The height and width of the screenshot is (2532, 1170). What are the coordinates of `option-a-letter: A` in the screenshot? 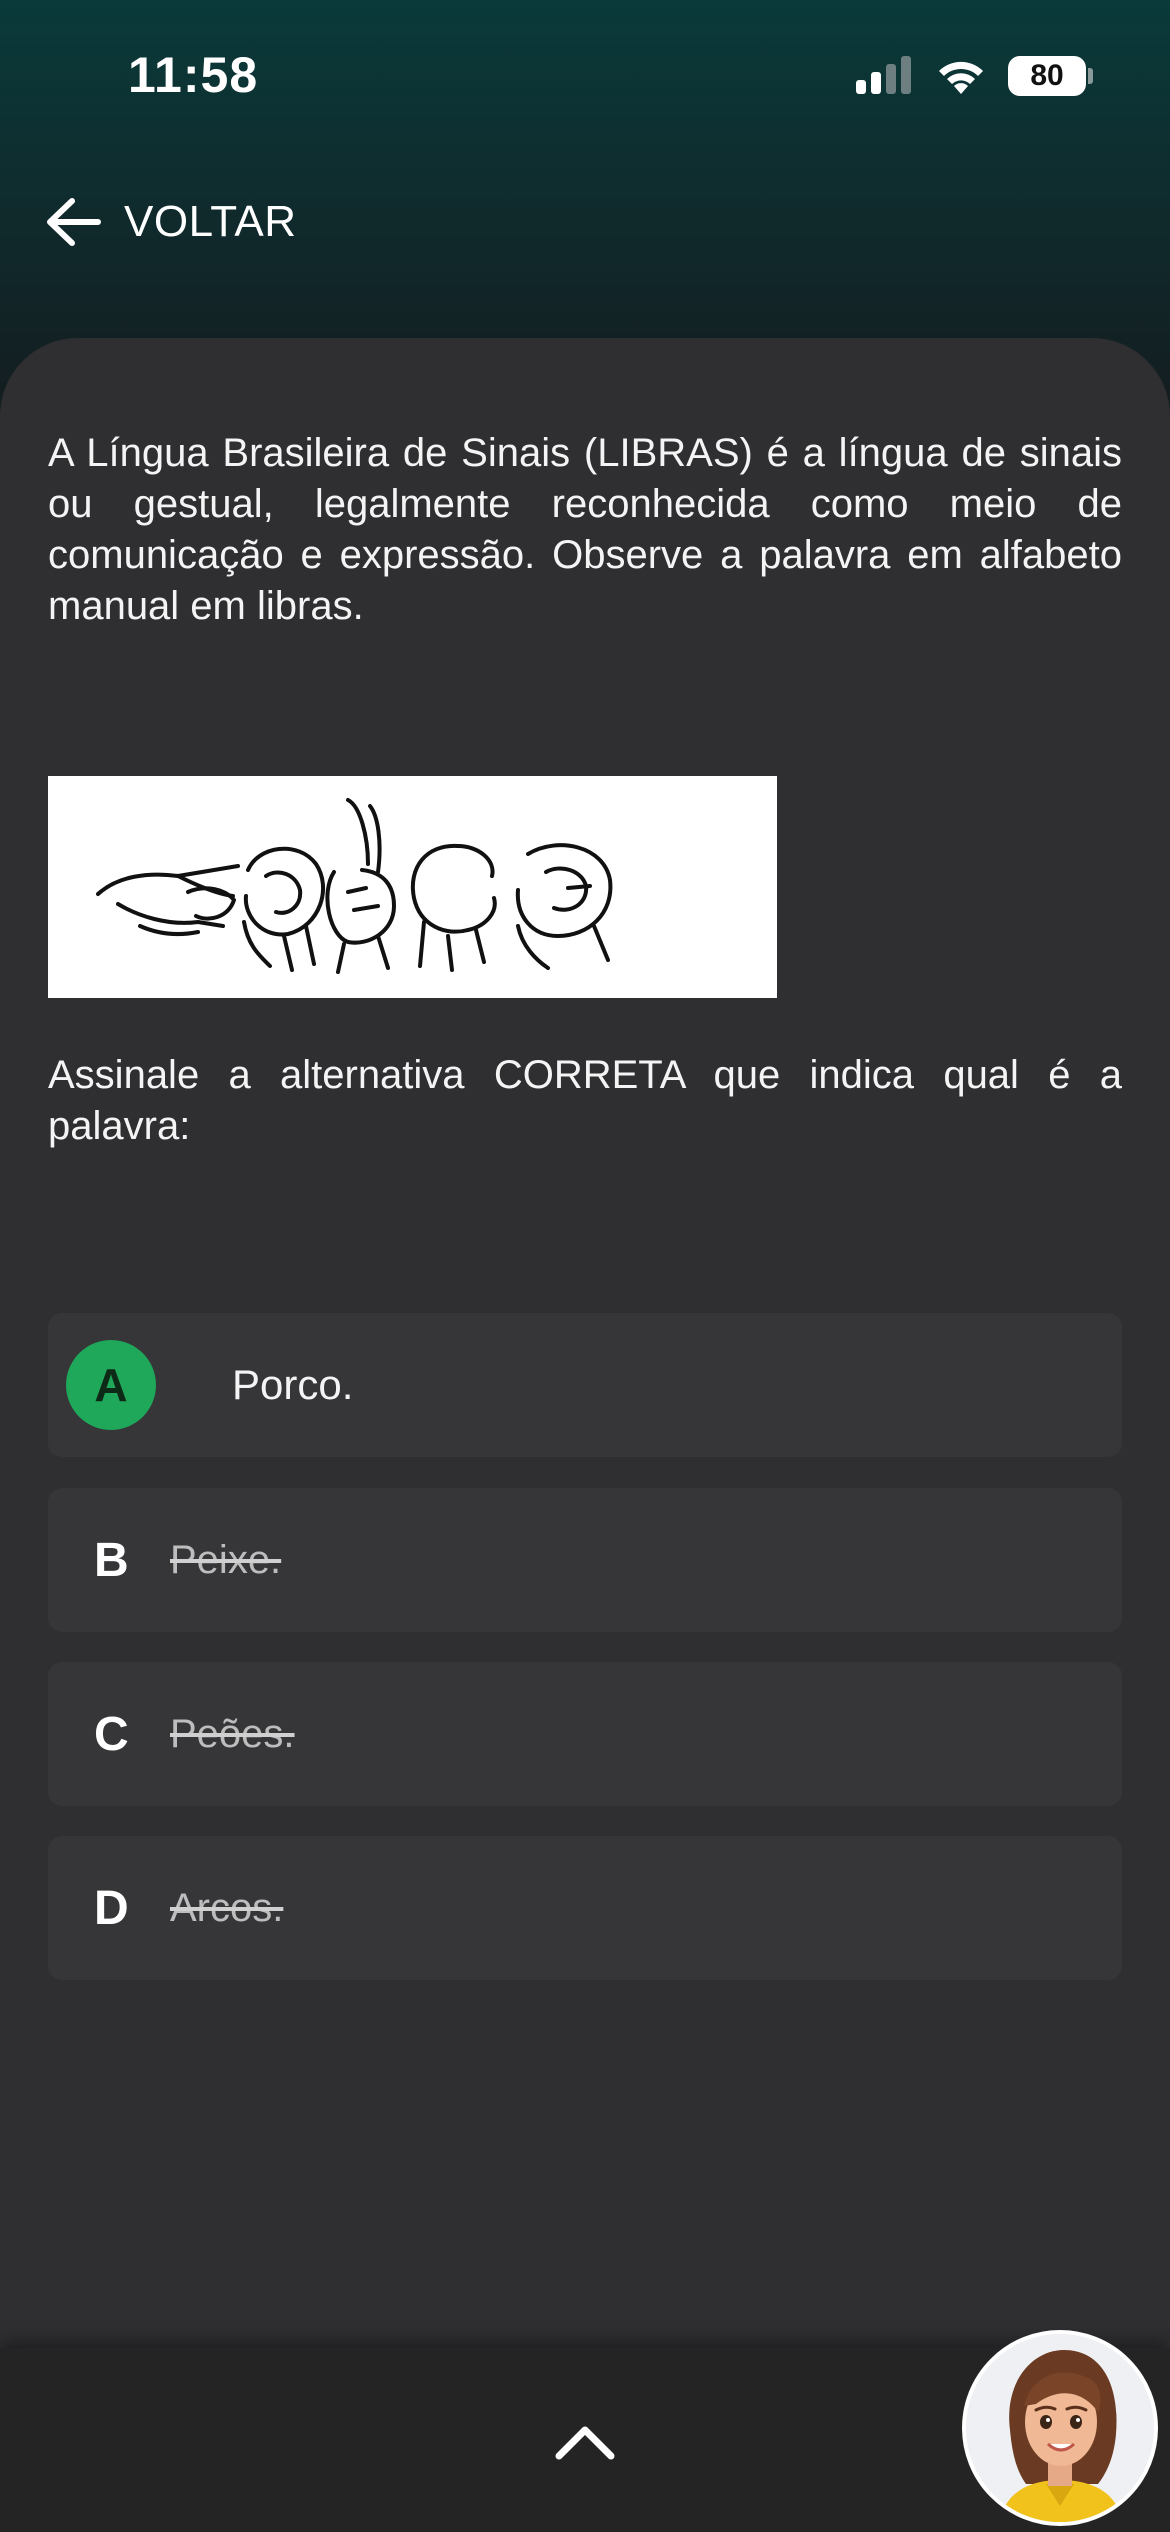 It's located at (111, 1385).